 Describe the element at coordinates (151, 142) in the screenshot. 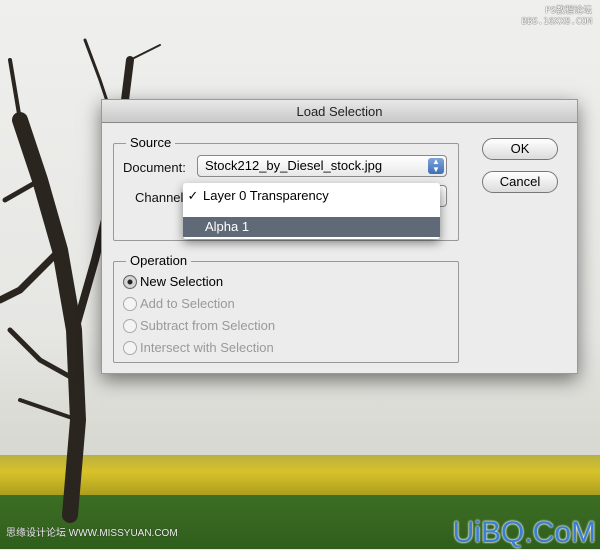

I see `source-legend: Source` at that location.